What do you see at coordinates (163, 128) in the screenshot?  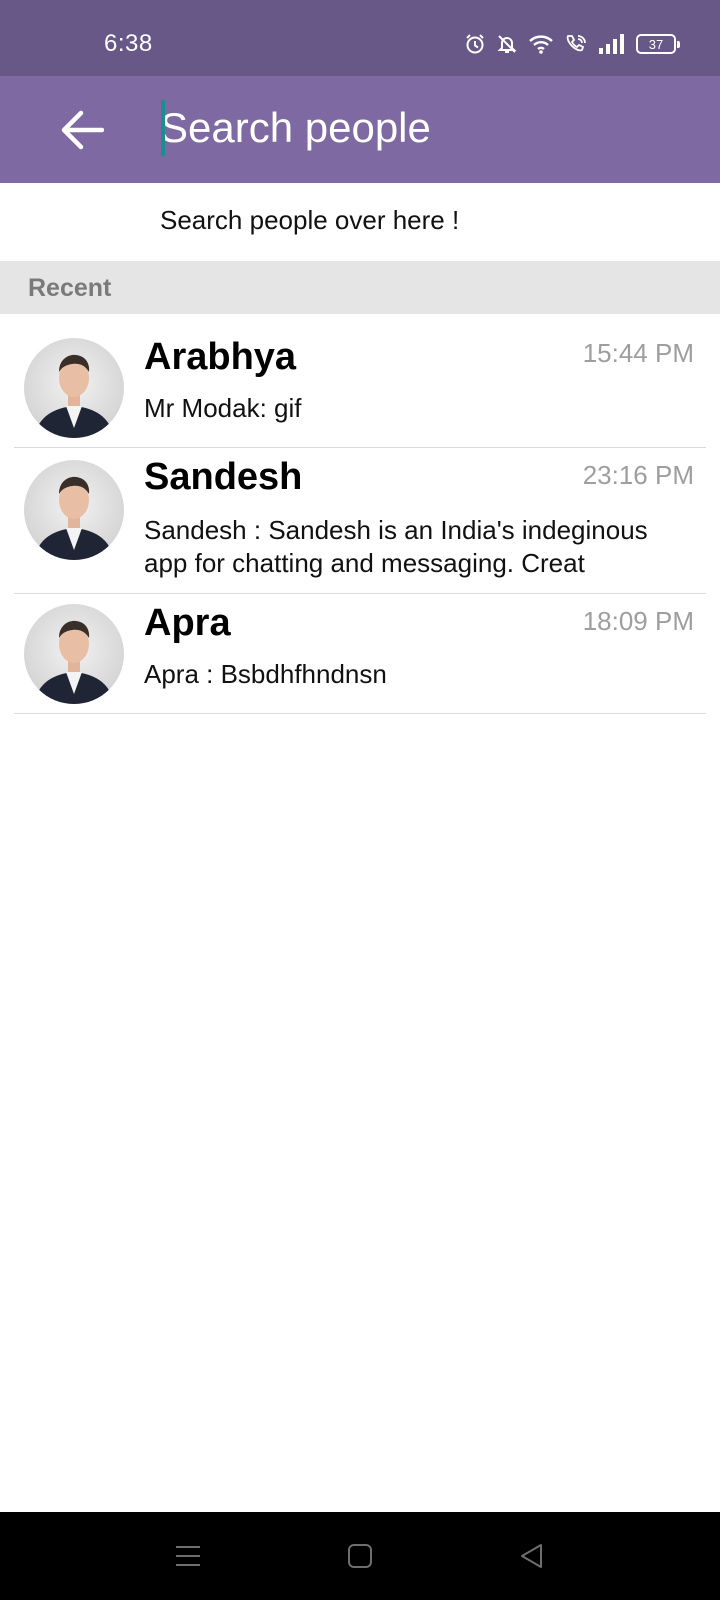 I see `text-cursor` at bounding box center [163, 128].